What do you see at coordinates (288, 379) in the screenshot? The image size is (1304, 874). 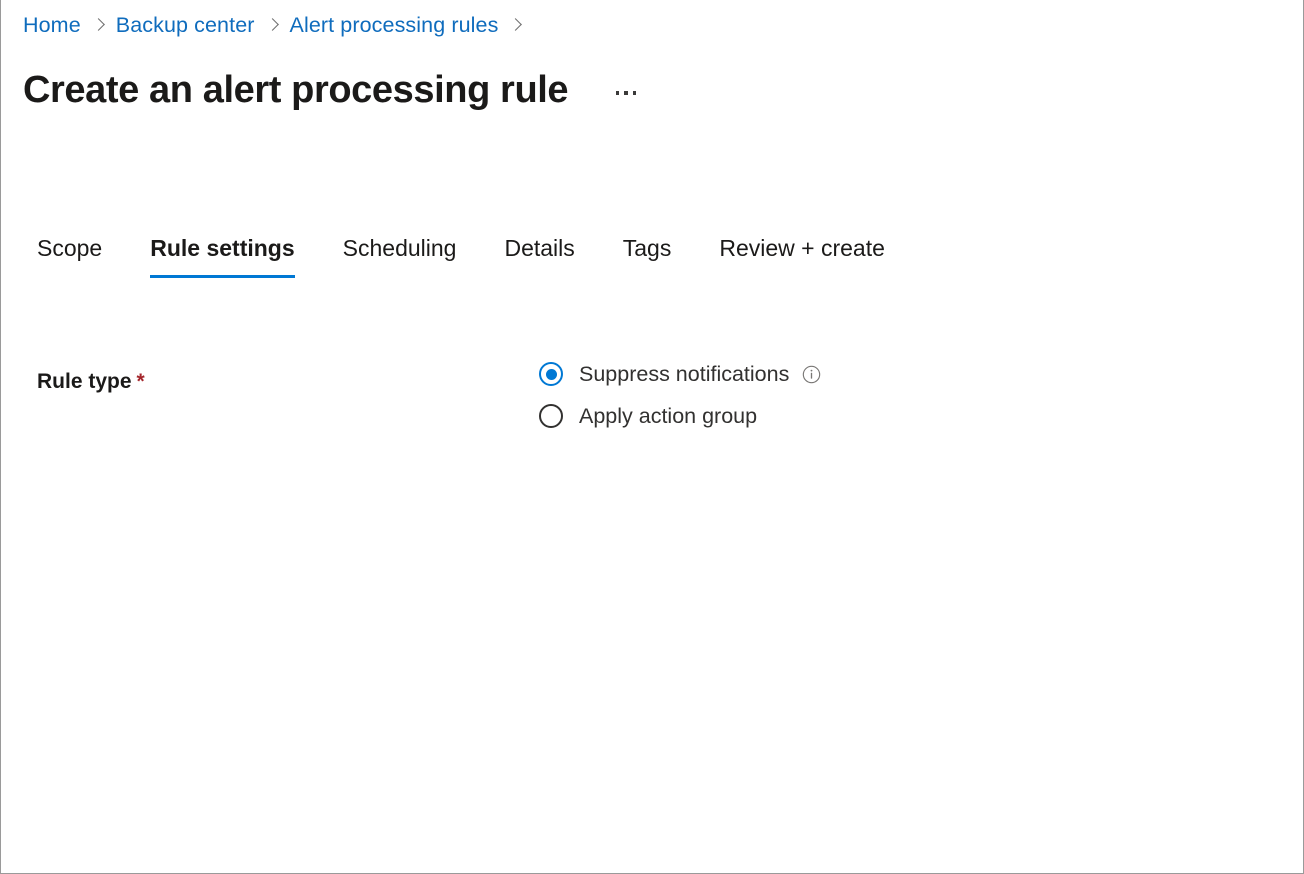 I see `rule-type-label: Rule type *` at bounding box center [288, 379].